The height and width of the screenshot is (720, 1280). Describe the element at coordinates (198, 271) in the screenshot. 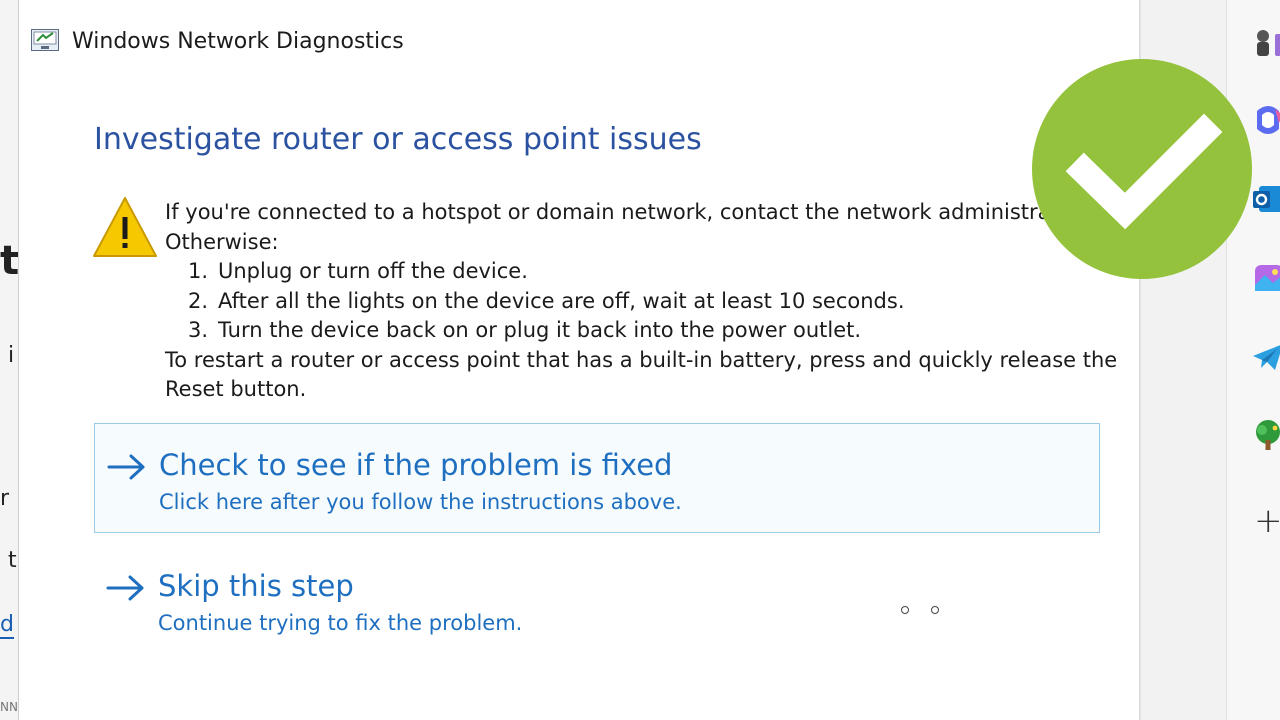

I see `step-number: 1.` at that location.